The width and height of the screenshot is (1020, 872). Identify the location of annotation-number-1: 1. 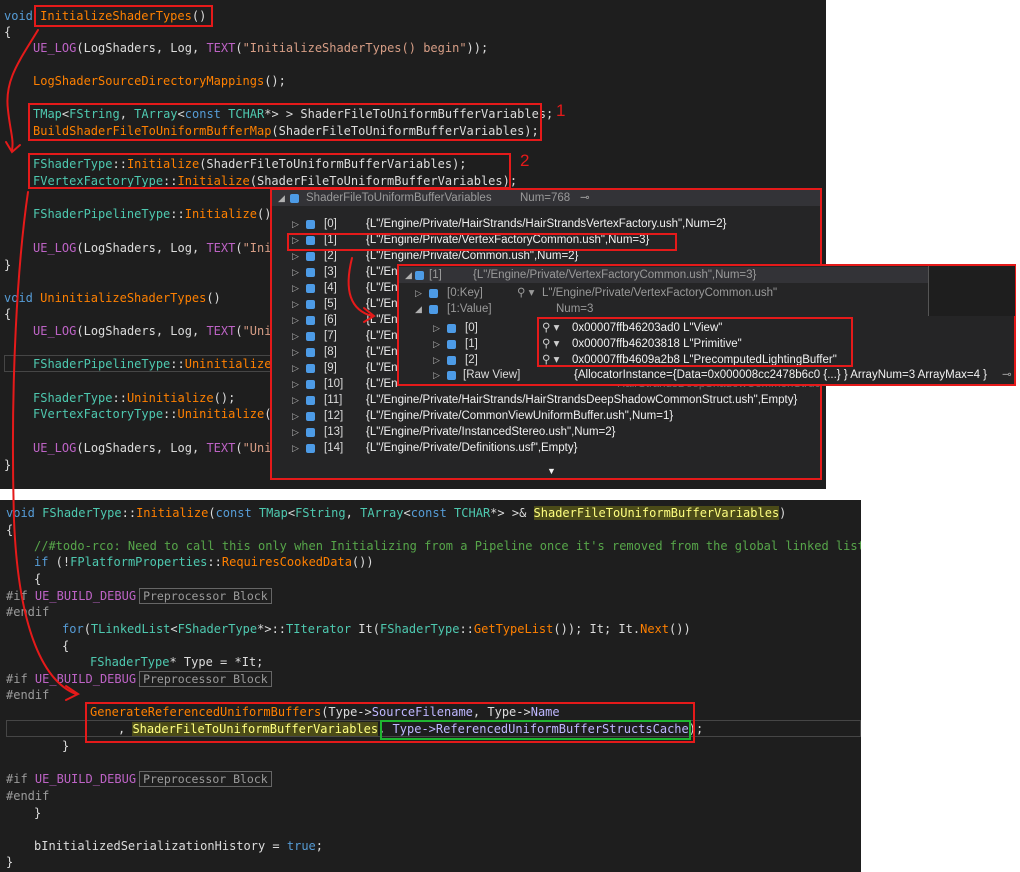
(561, 110).